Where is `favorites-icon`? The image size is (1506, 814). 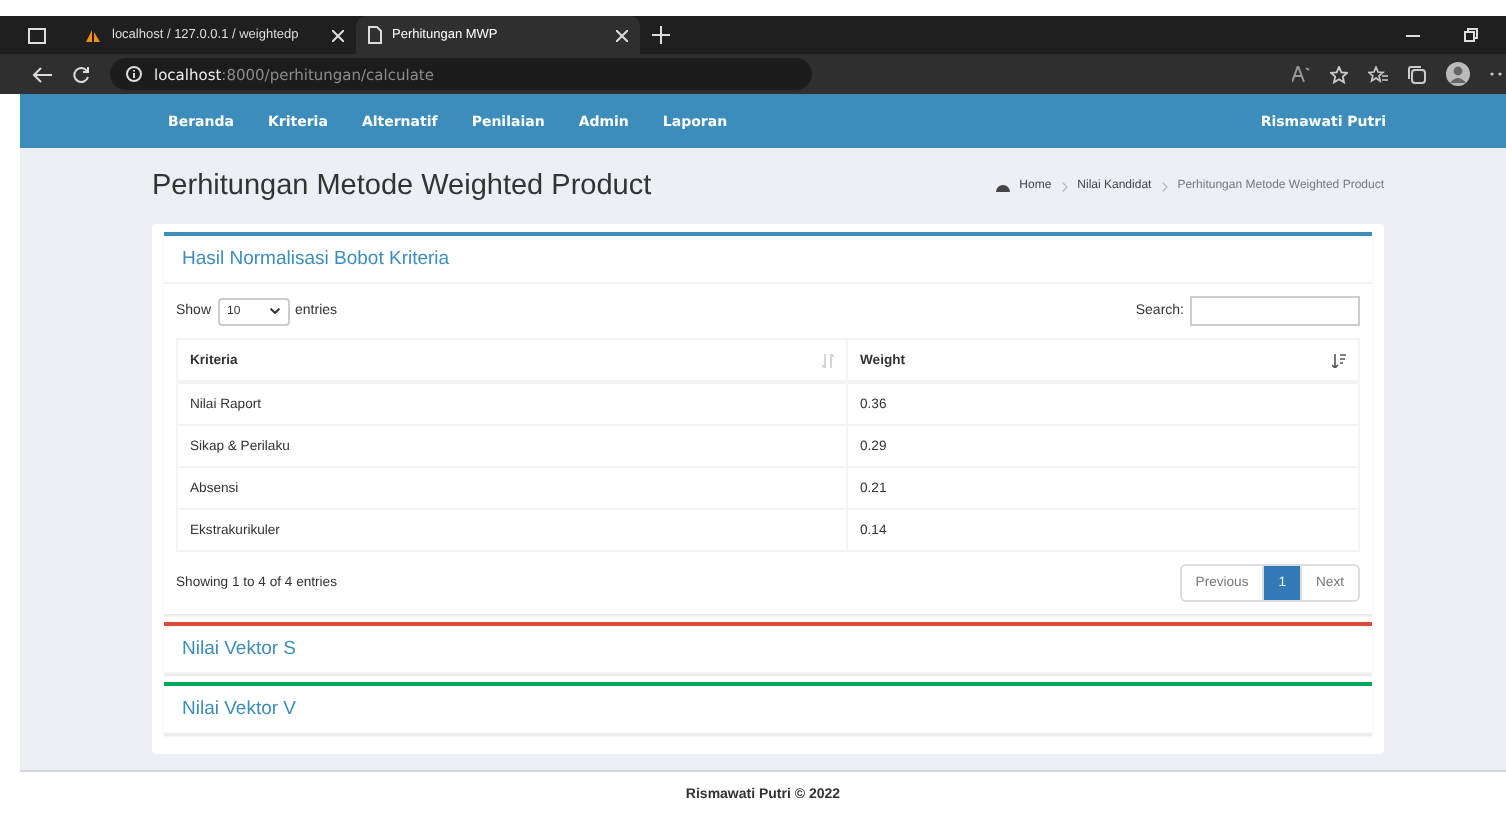 favorites-icon is located at coordinates (1378, 74).